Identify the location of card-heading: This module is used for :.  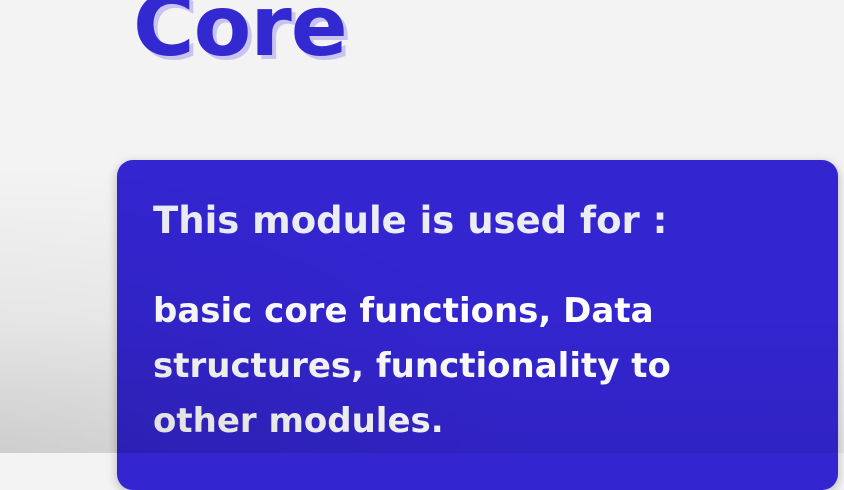
(410, 220).